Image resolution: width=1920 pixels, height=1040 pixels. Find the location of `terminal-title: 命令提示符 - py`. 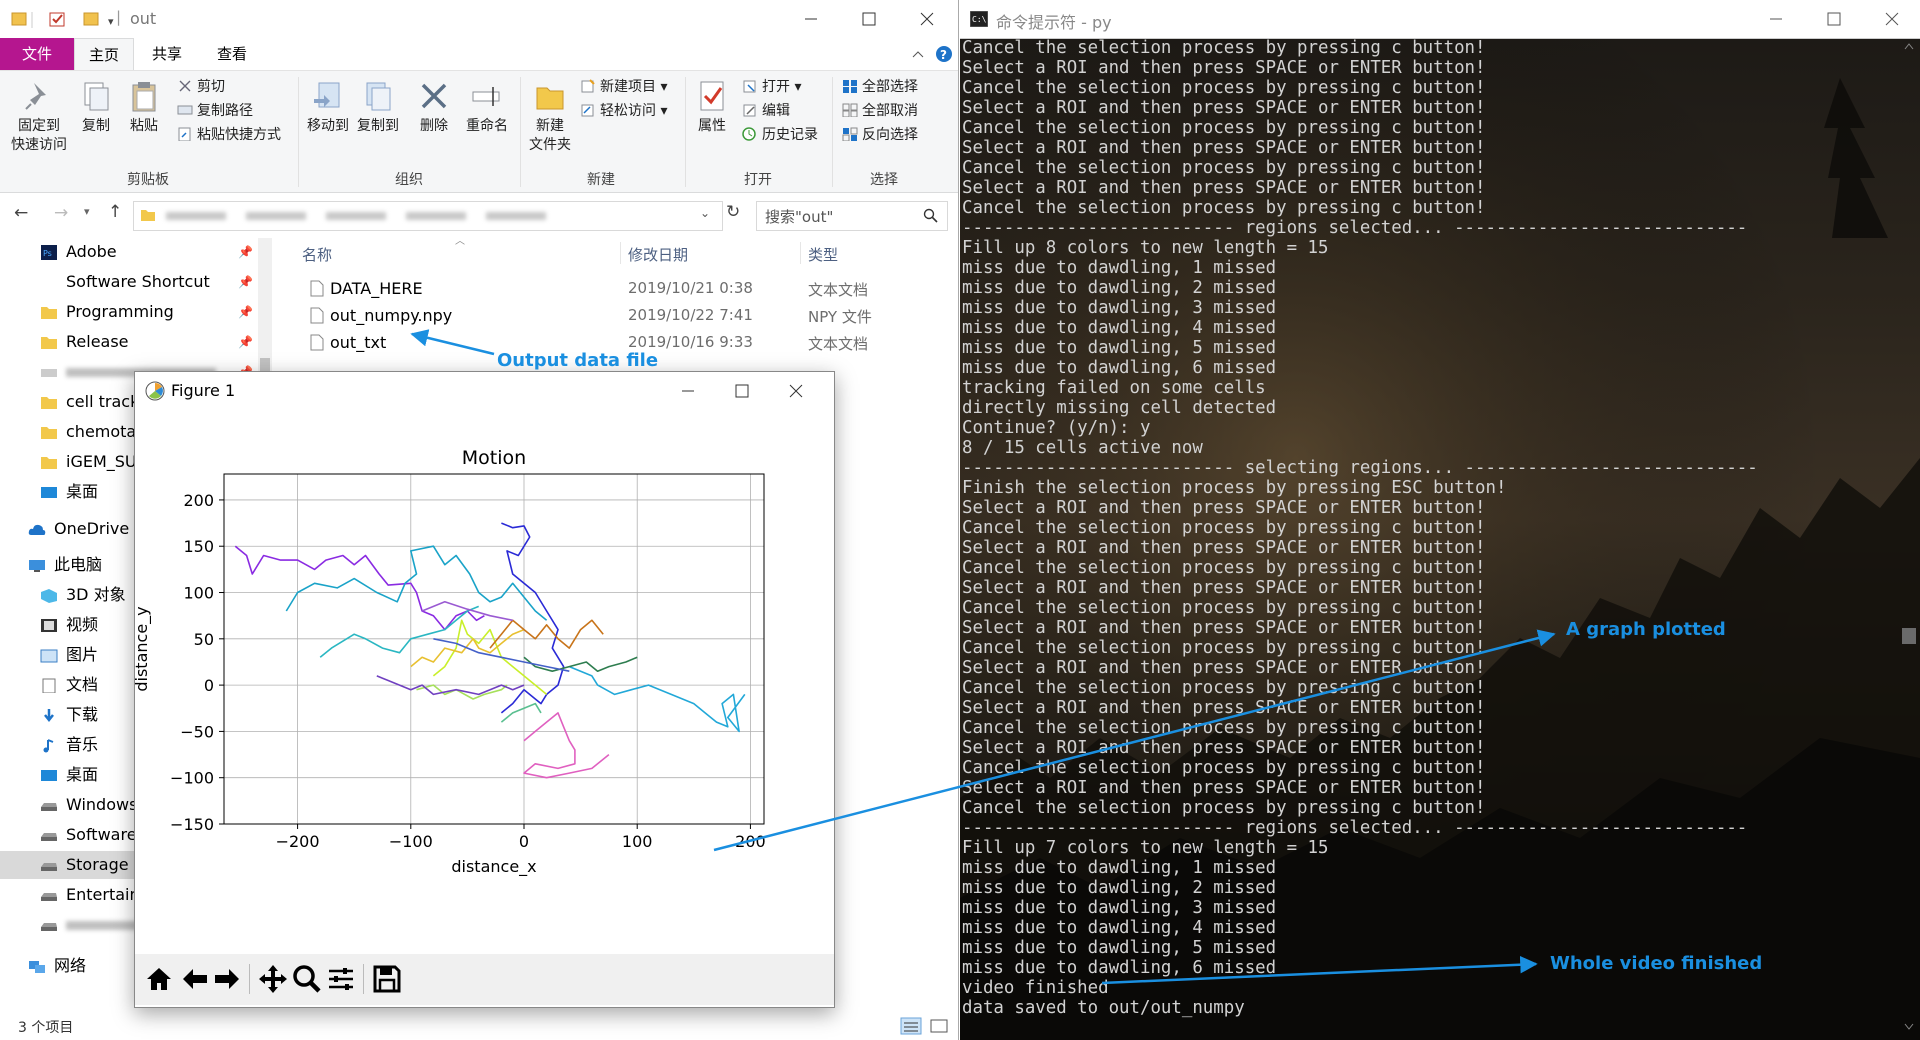

terminal-title: 命令提示符 - py is located at coordinates (1054, 22).